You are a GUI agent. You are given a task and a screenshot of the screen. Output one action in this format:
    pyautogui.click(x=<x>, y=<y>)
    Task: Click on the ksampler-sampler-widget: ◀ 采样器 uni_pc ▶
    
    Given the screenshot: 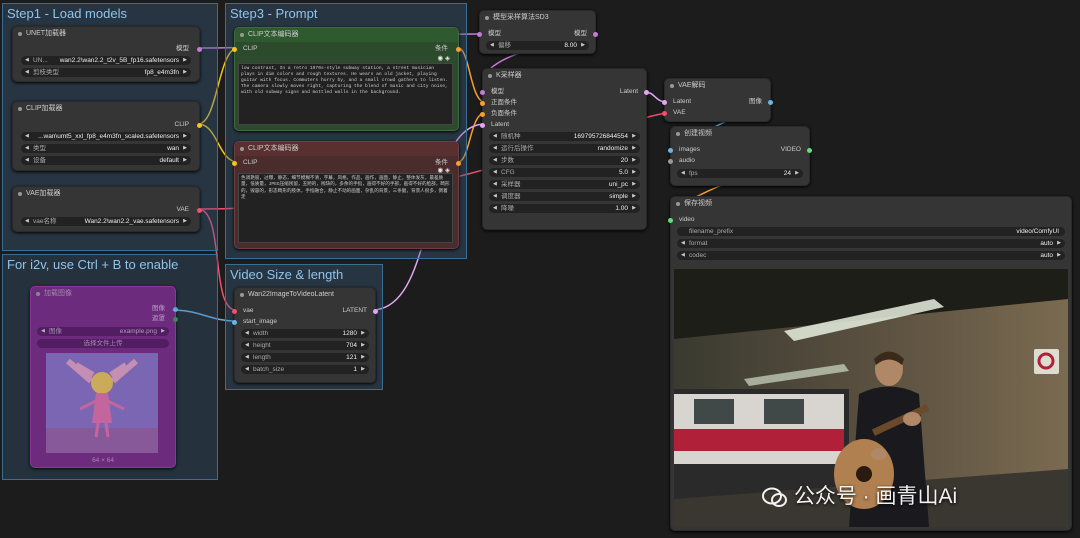 What is the action you would take?
    pyautogui.click(x=564, y=184)
    